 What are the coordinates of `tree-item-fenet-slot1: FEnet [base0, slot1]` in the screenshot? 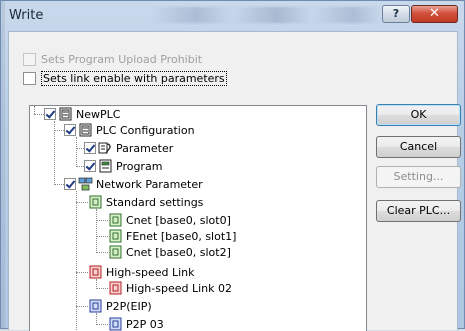 It's located at (172, 236).